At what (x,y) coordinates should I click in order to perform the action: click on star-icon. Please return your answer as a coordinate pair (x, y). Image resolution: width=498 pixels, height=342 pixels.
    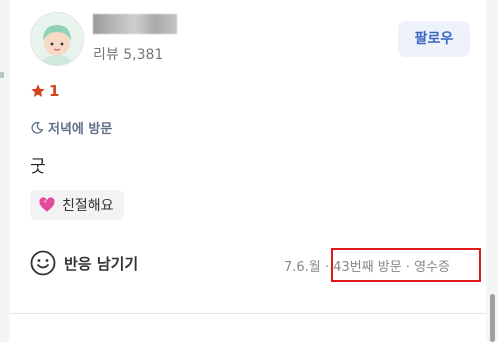
    Looking at the image, I should click on (38, 90).